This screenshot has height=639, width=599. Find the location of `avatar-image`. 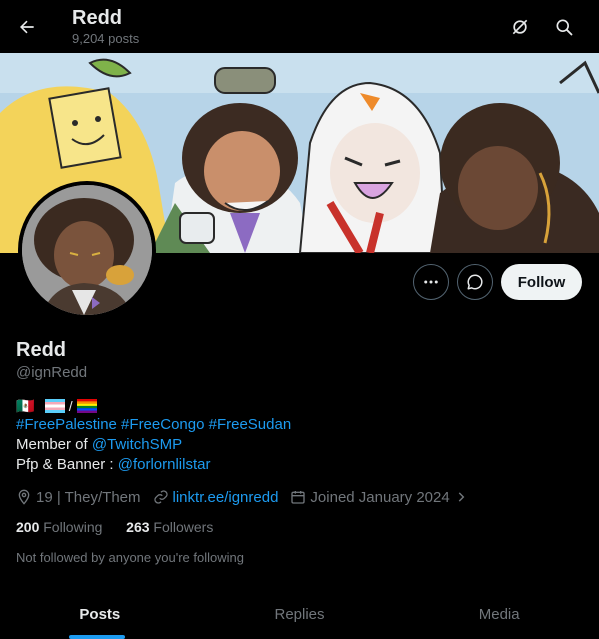

avatar-image is located at coordinates (87, 250).